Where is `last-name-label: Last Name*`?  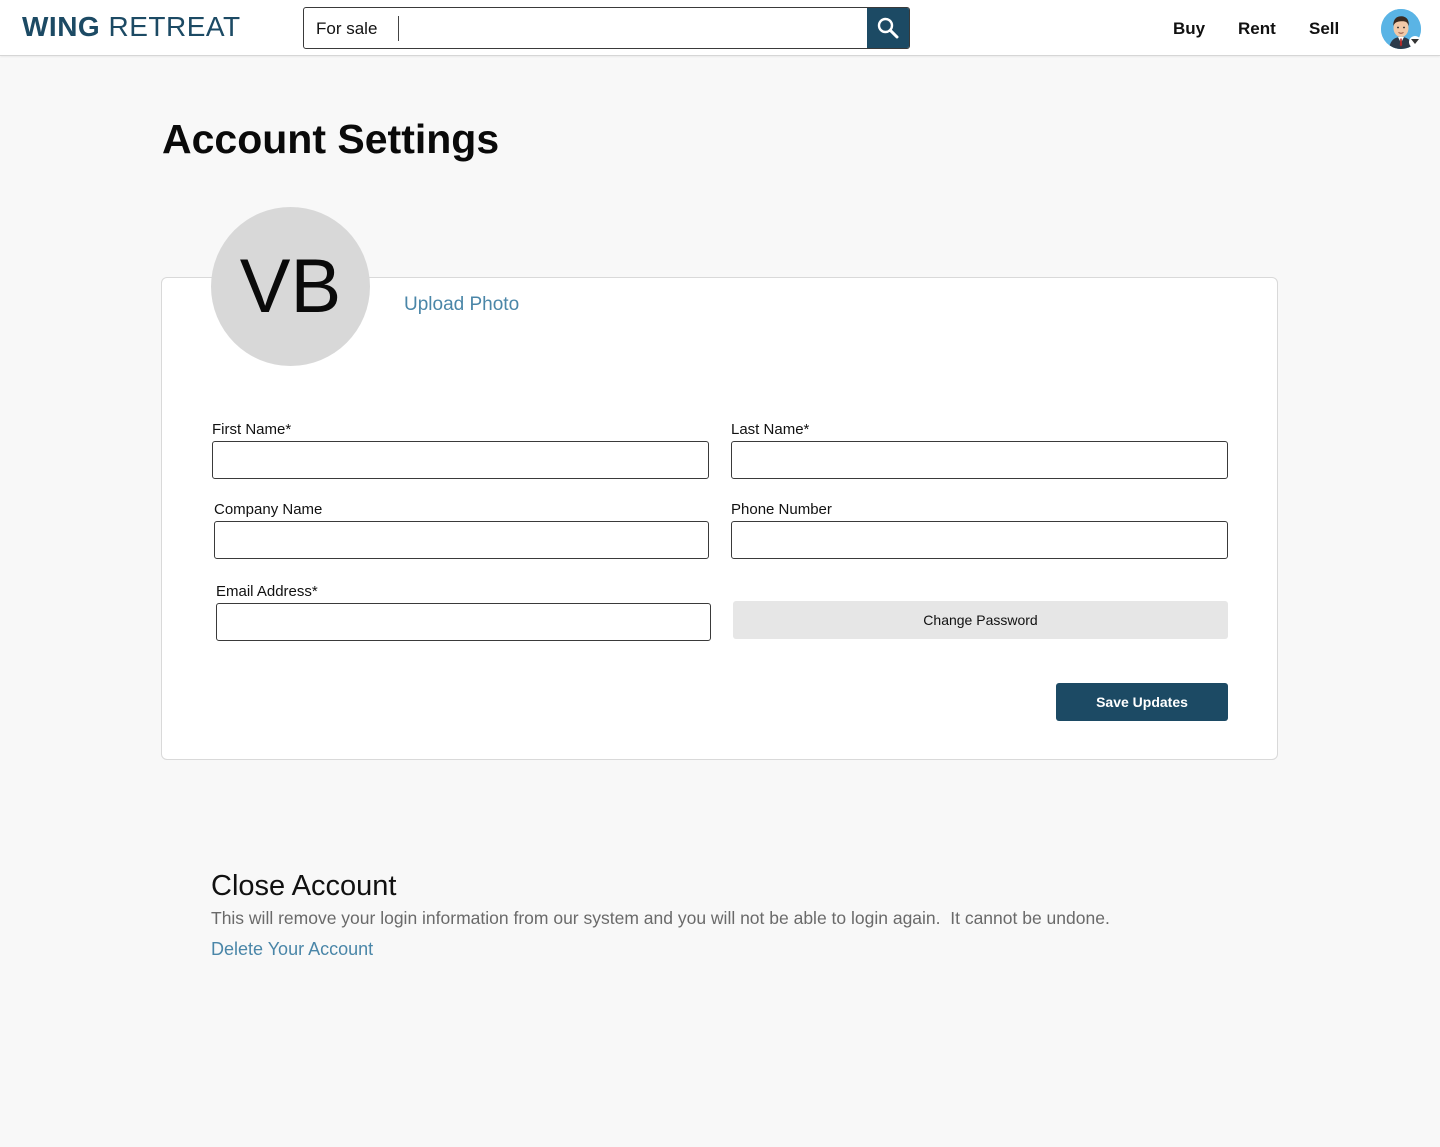
last-name-label: Last Name* is located at coordinates (770, 429).